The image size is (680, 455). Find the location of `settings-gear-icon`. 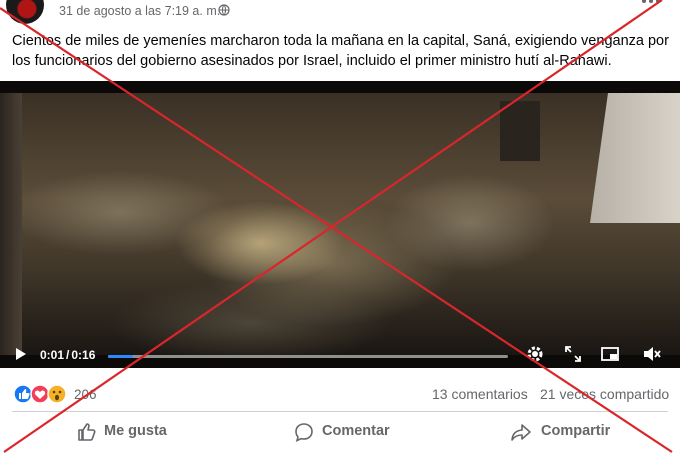

settings-gear-icon is located at coordinates (535, 354).